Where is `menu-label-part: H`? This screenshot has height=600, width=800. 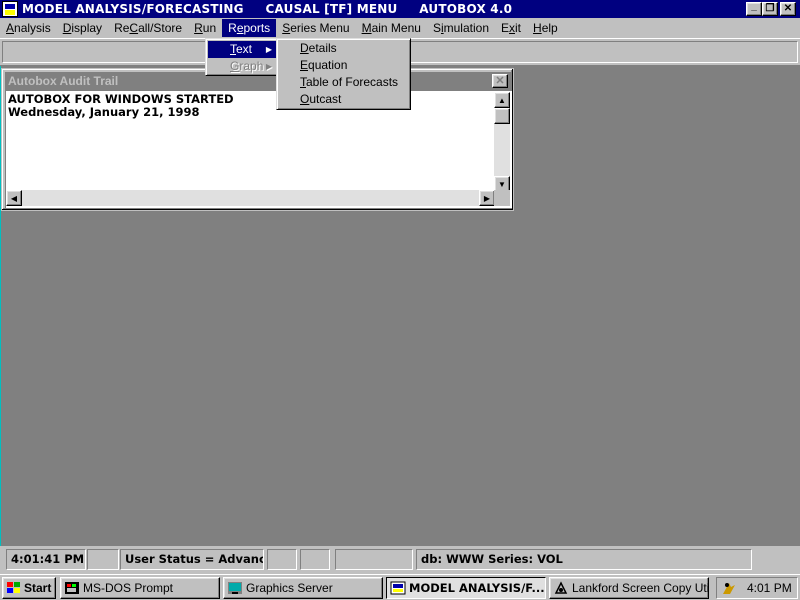 menu-label-part: H is located at coordinates (537, 28).